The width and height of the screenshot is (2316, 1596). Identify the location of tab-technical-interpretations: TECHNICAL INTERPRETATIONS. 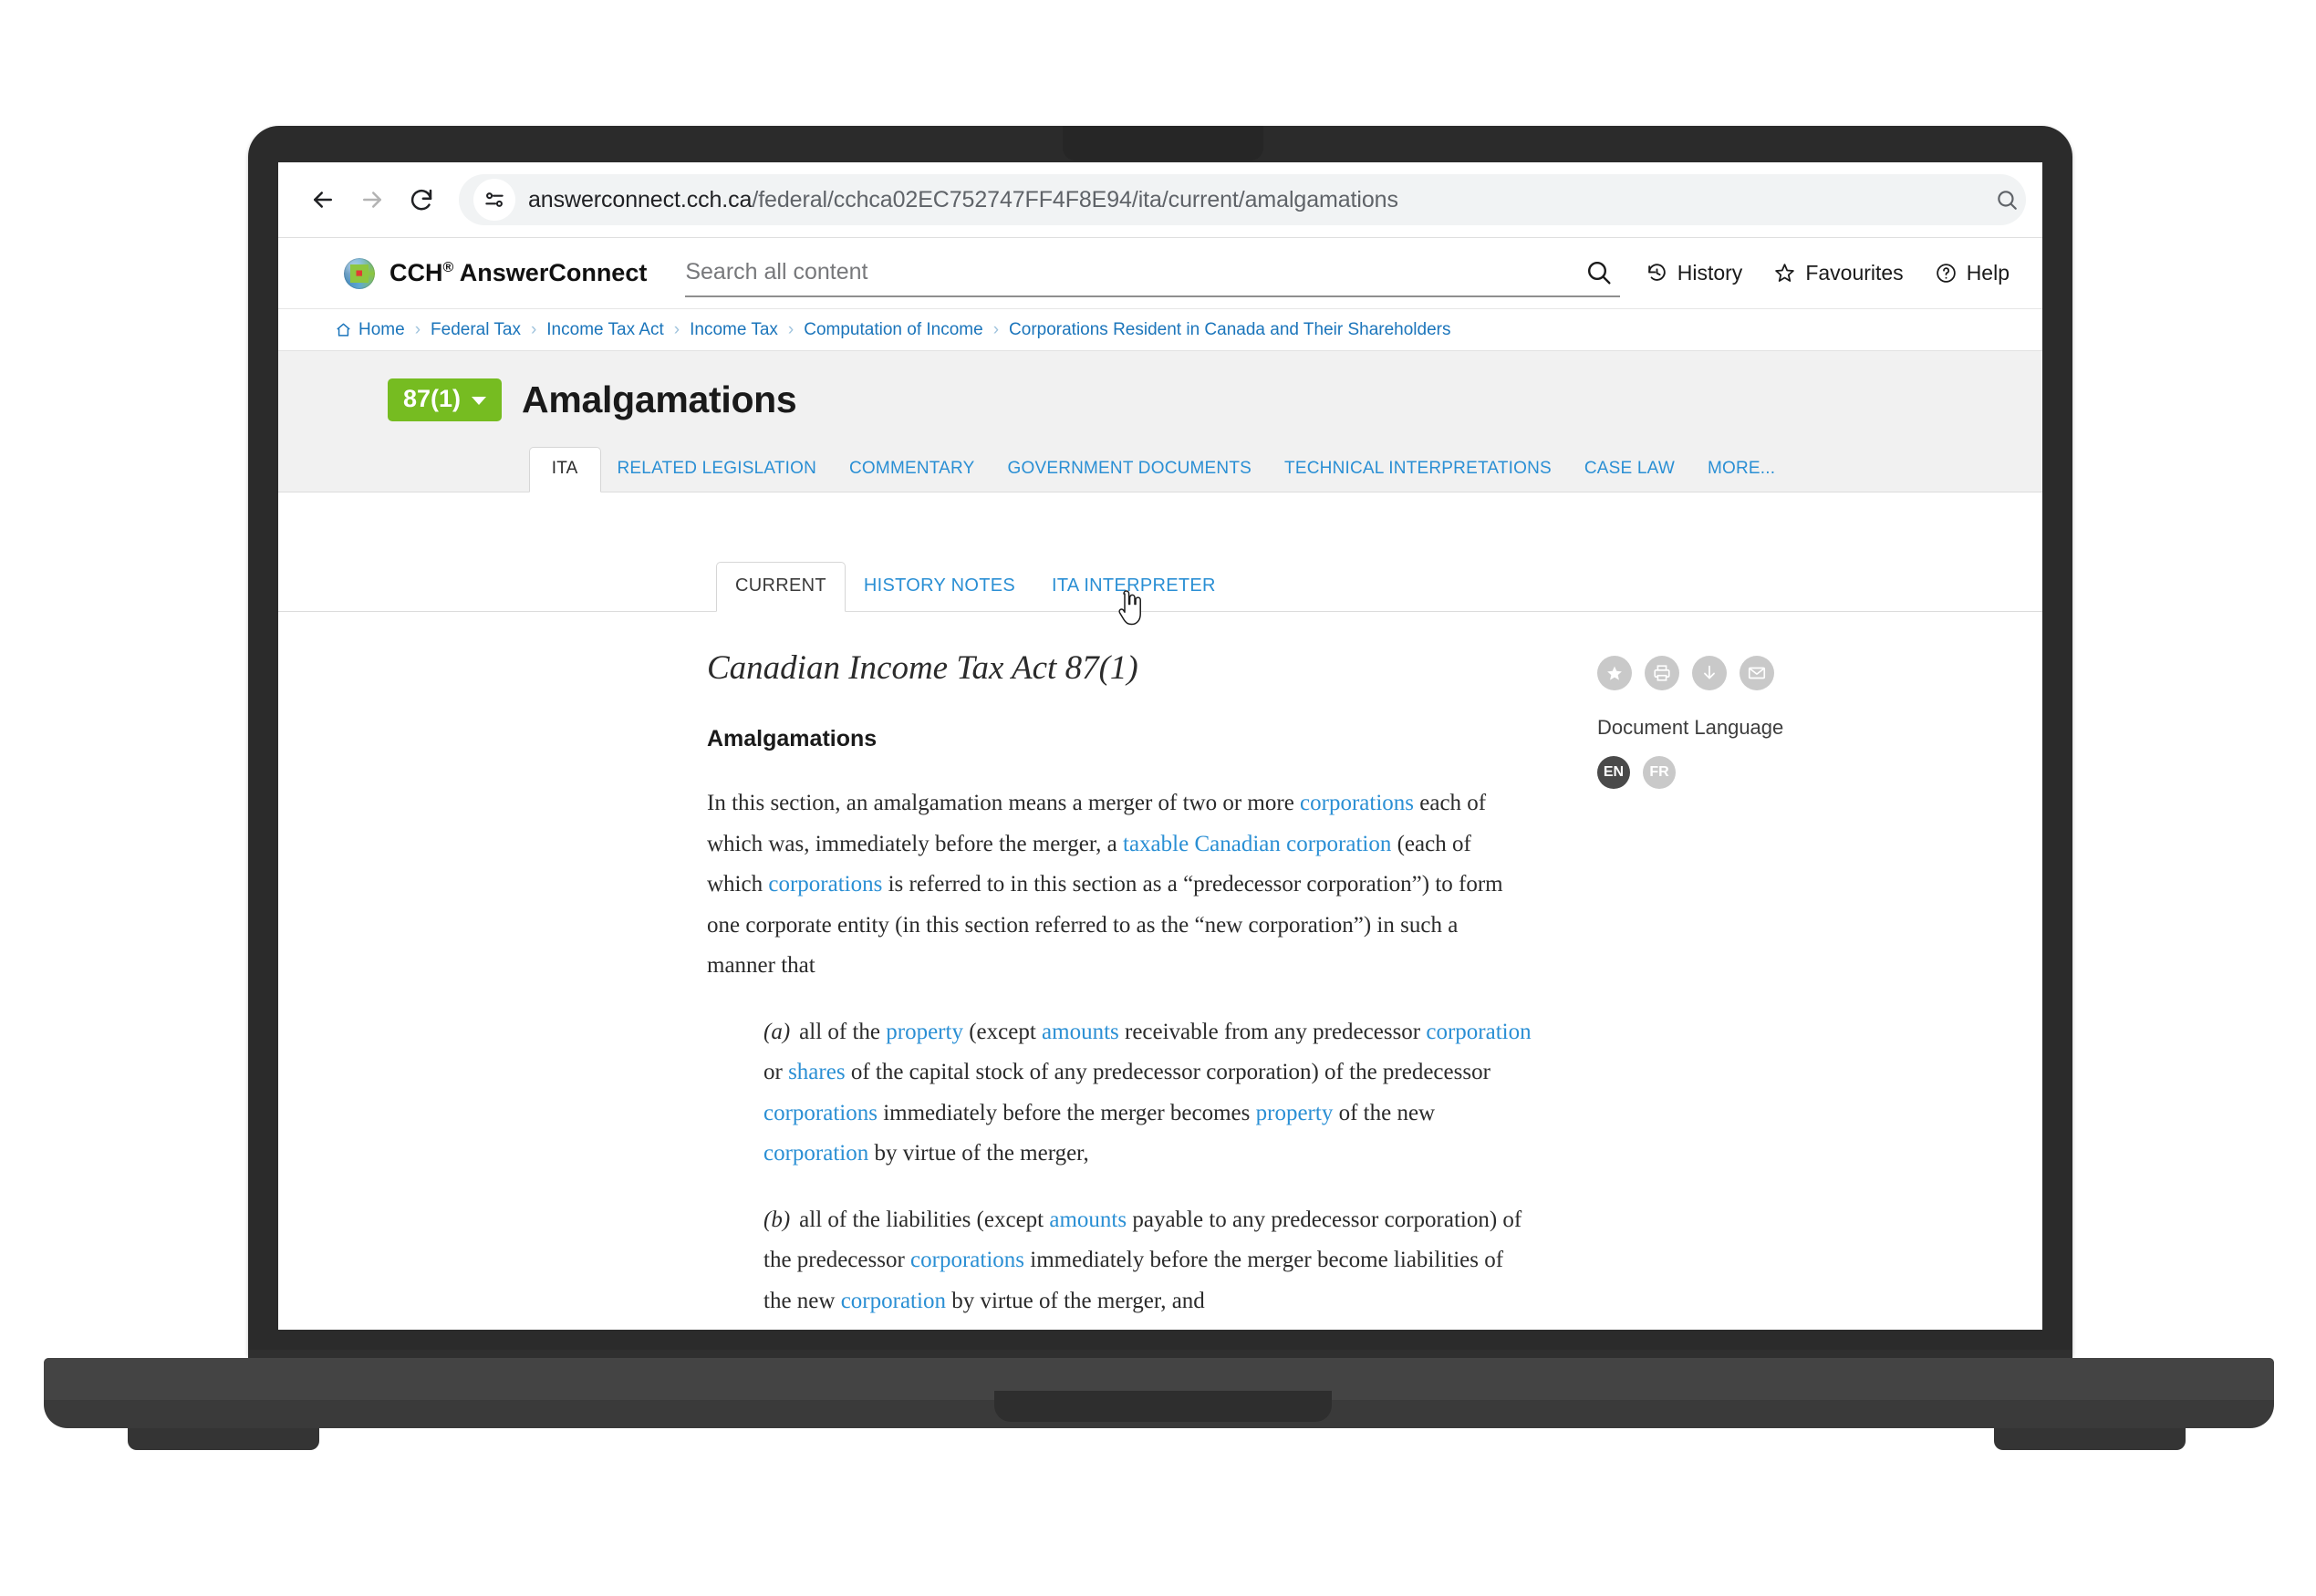
(1418, 470).